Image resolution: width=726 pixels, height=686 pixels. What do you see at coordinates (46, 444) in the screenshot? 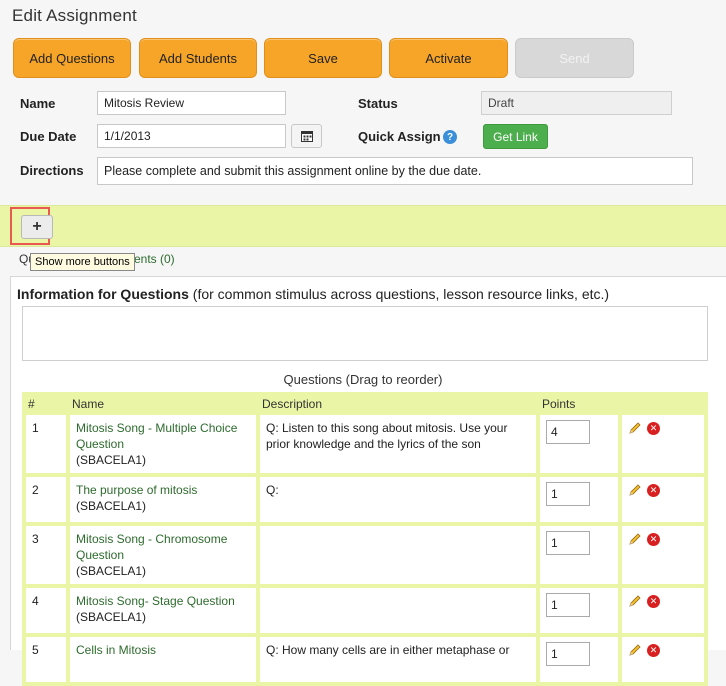
I see `row-num: 1` at bounding box center [46, 444].